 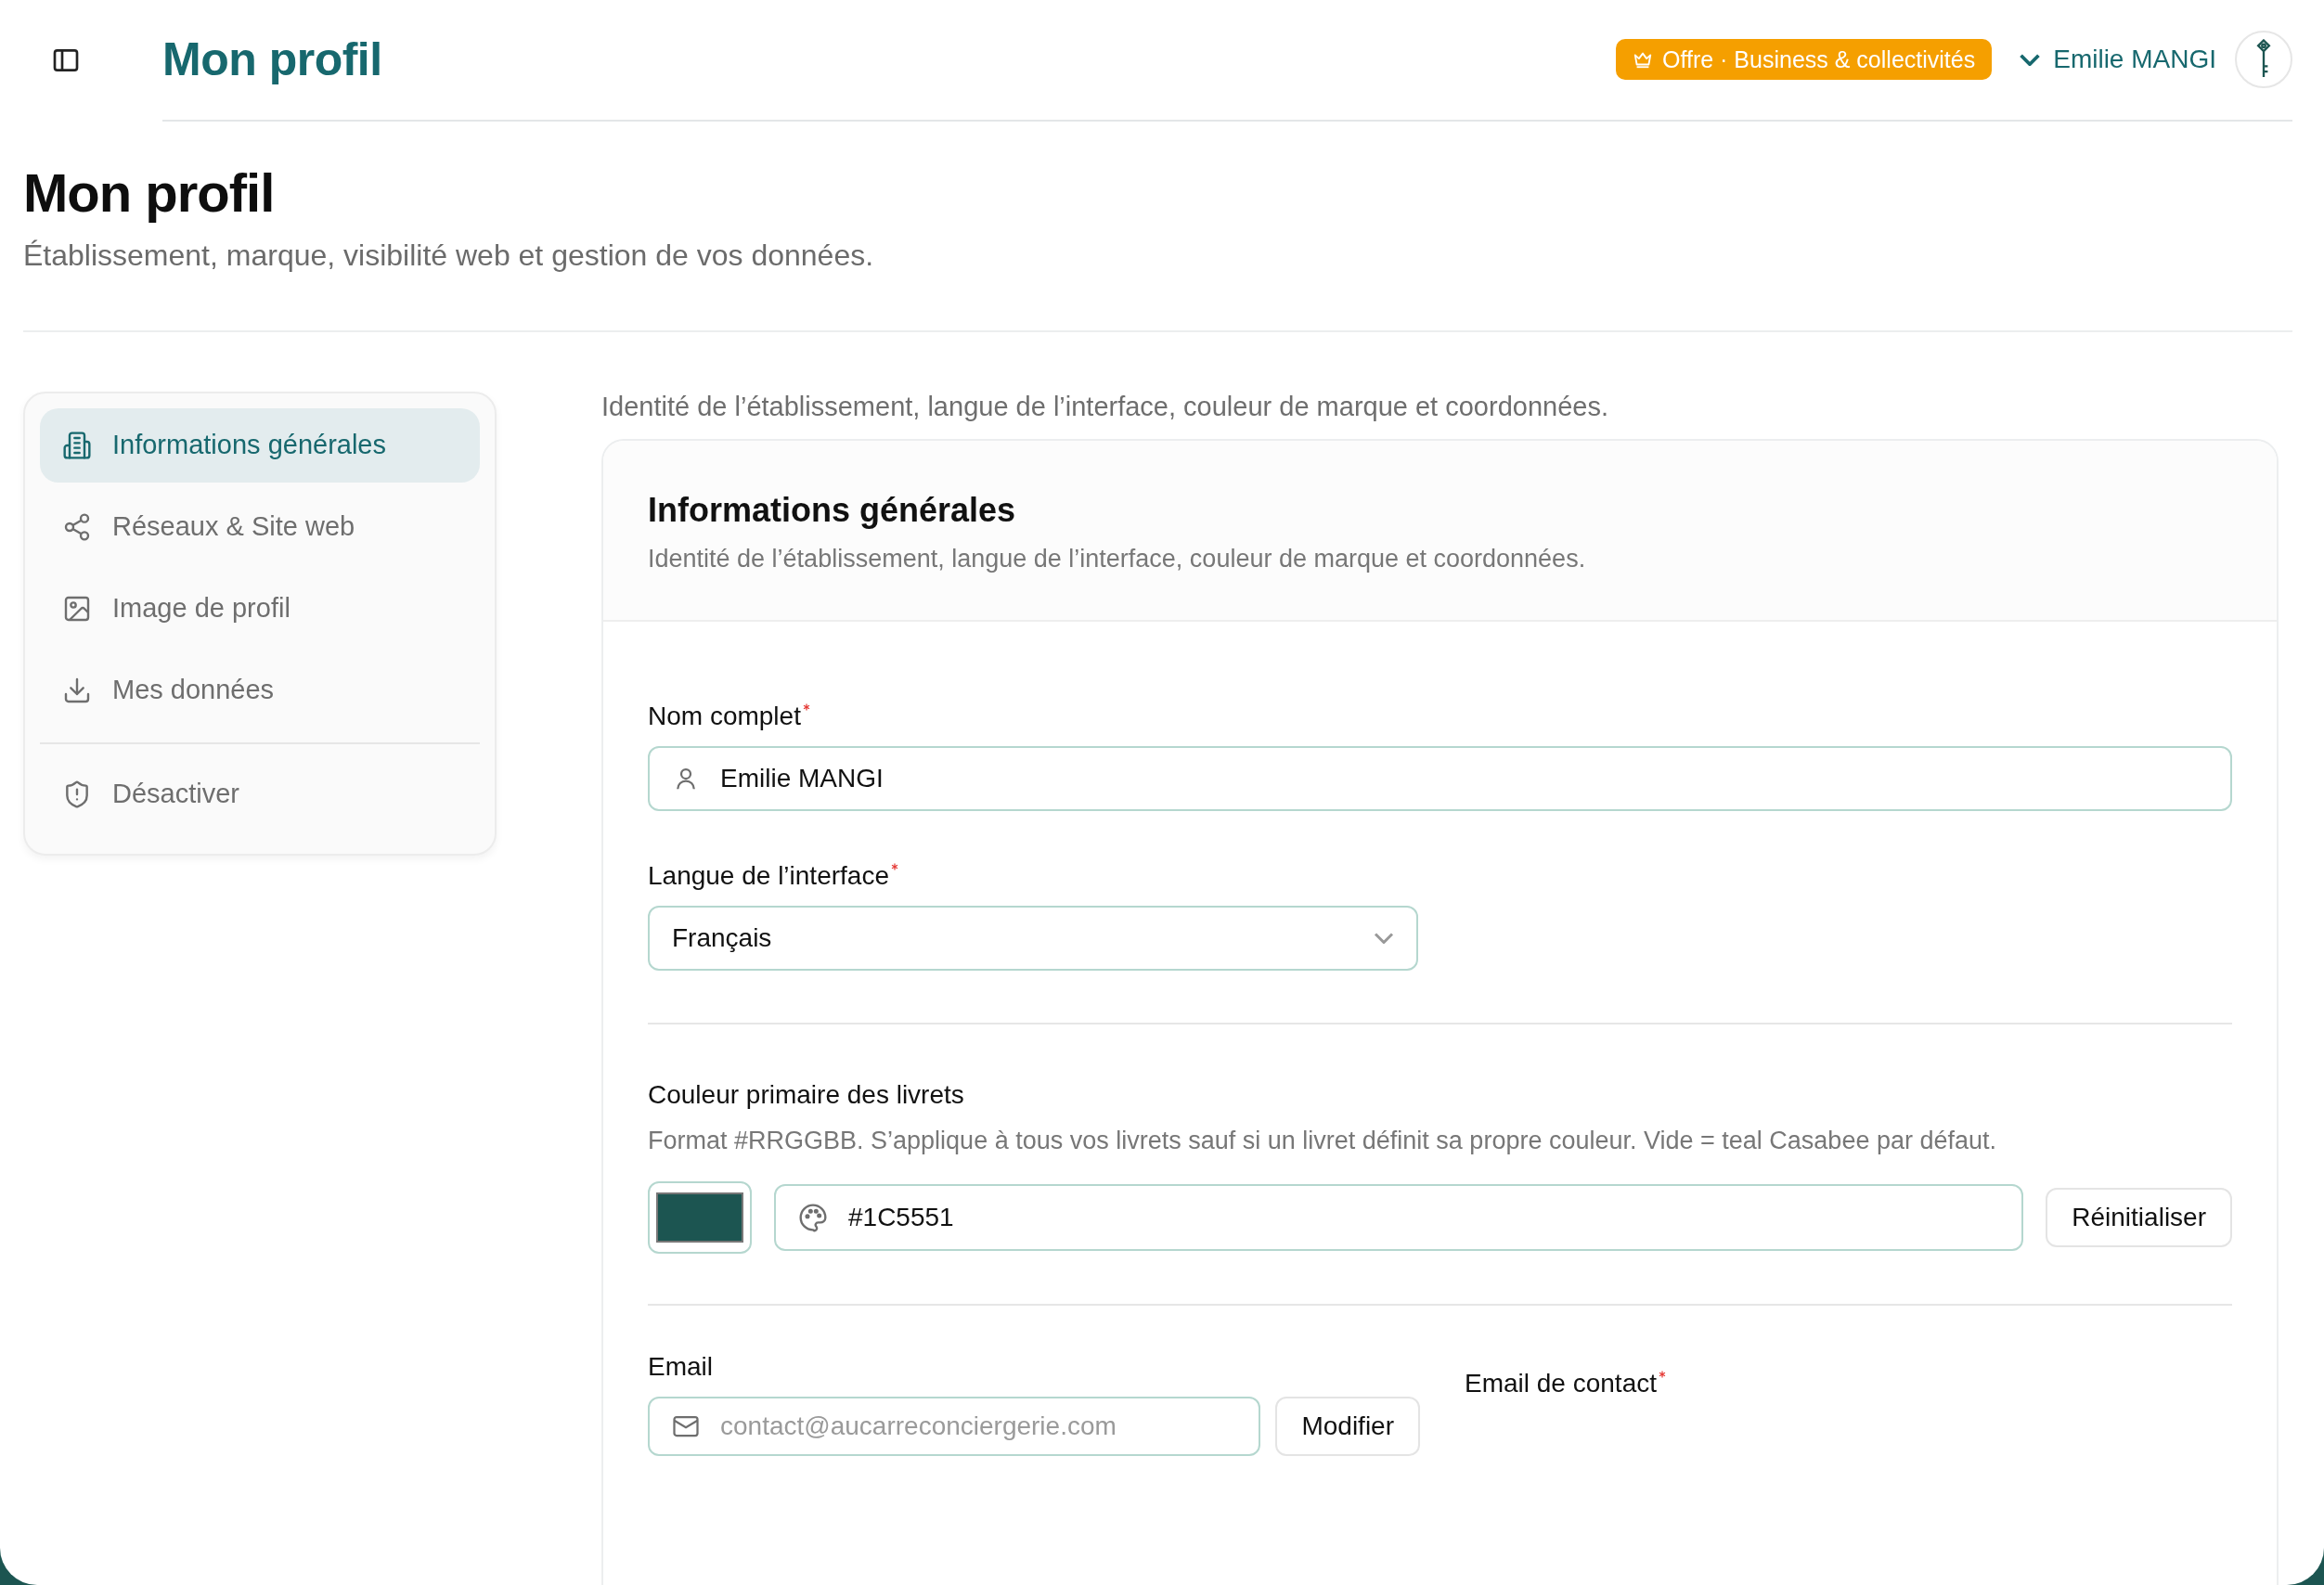 I want to click on field-label: Email, so click(x=681, y=1366).